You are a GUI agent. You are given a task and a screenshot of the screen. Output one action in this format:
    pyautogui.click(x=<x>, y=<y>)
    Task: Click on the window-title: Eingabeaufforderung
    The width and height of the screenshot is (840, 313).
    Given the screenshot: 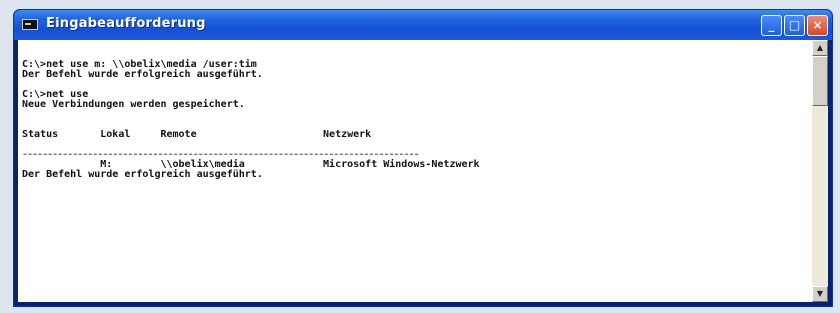 What is the action you would take?
    pyautogui.click(x=126, y=23)
    